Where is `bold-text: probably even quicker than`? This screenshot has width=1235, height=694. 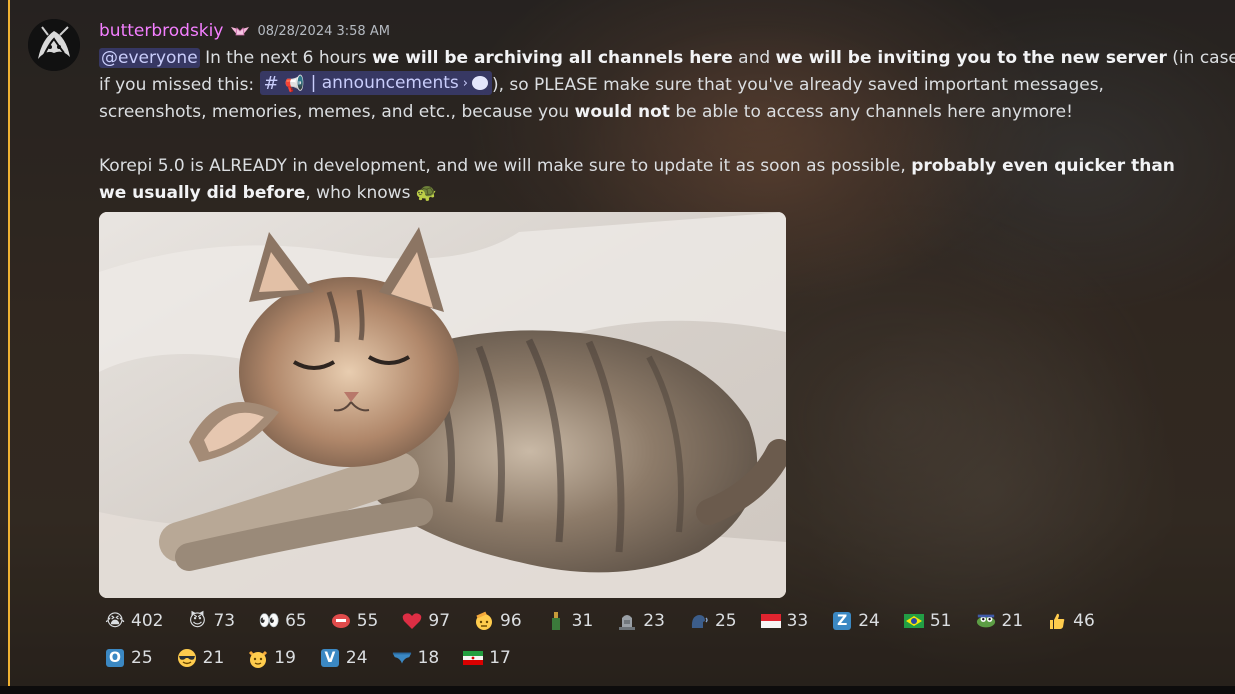 bold-text: probably even quicker than is located at coordinates (1043, 166).